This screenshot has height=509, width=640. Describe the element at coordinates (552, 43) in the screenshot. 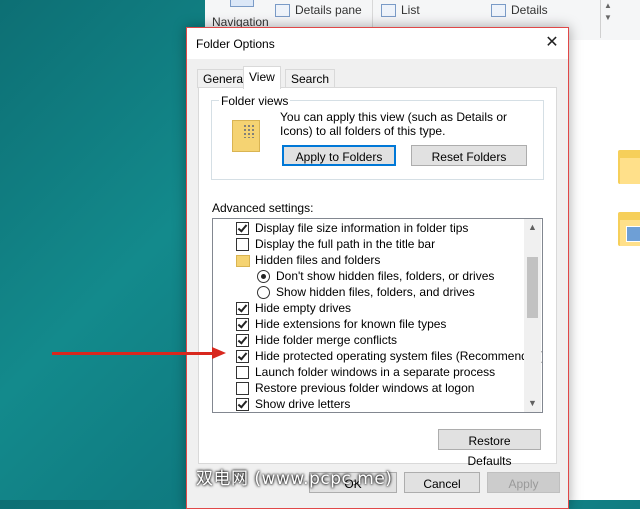

I see `close-icon: ✕` at that location.